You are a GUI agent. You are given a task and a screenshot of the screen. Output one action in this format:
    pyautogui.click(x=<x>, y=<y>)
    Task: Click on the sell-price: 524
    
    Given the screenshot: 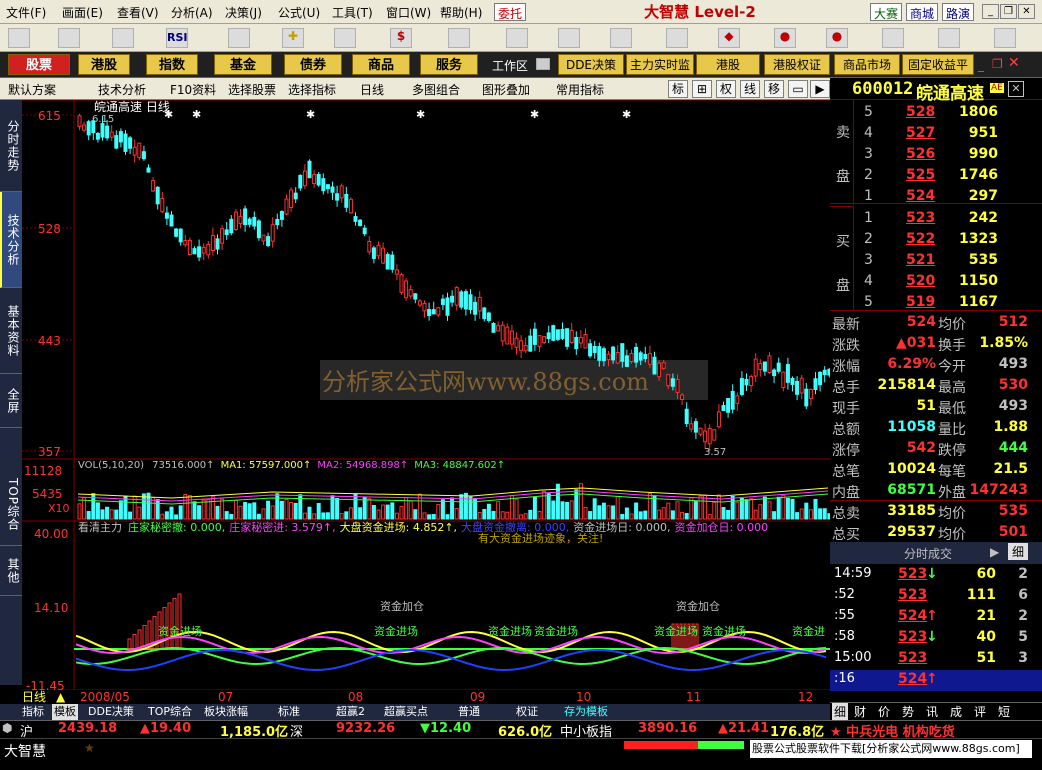 What is the action you would take?
    pyautogui.click(x=920, y=196)
    